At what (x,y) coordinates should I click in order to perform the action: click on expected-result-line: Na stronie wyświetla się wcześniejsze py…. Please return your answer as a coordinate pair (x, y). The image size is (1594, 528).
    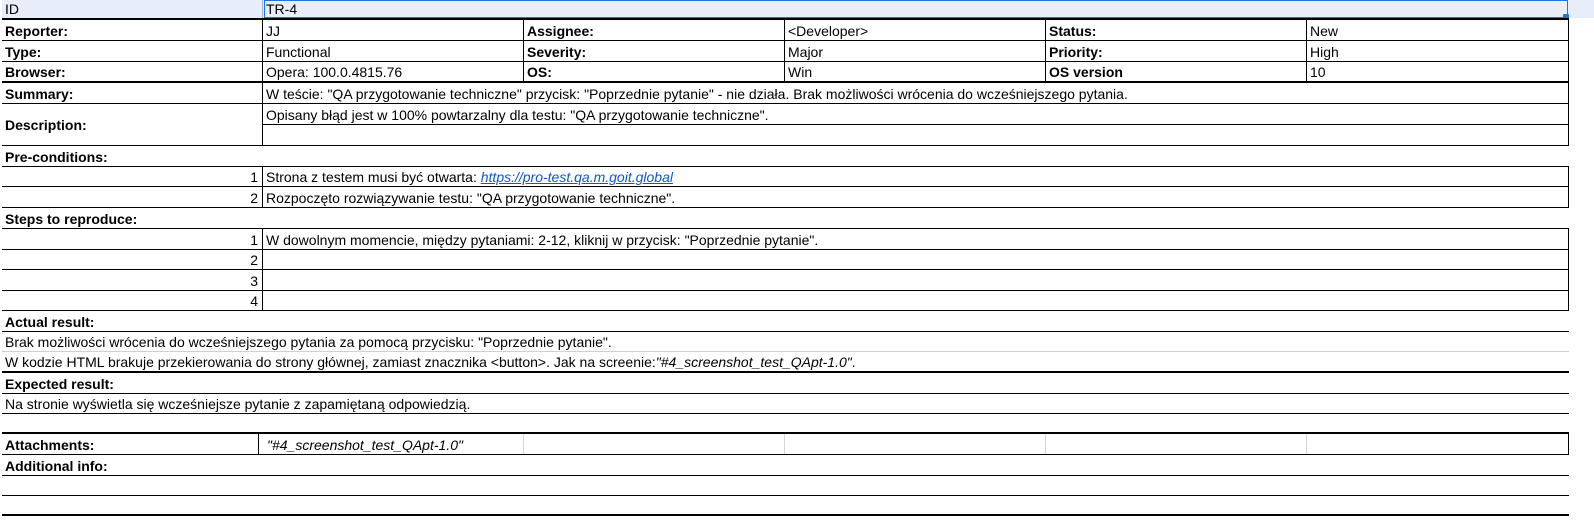
    Looking at the image, I should click on (785, 403).